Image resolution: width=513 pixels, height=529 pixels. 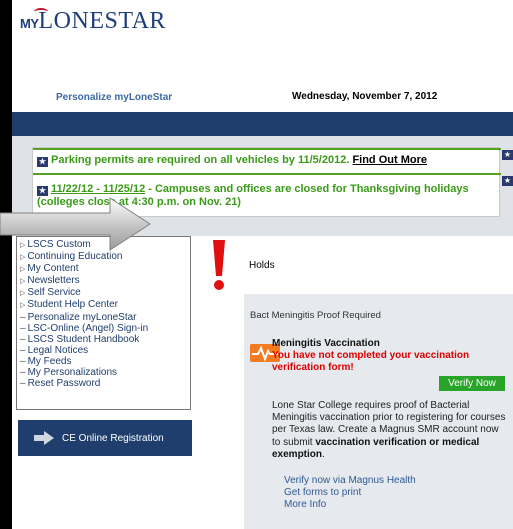 What do you see at coordinates (350, 505) in the screenshot?
I see `more-info-link: More Info` at bounding box center [350, 505].